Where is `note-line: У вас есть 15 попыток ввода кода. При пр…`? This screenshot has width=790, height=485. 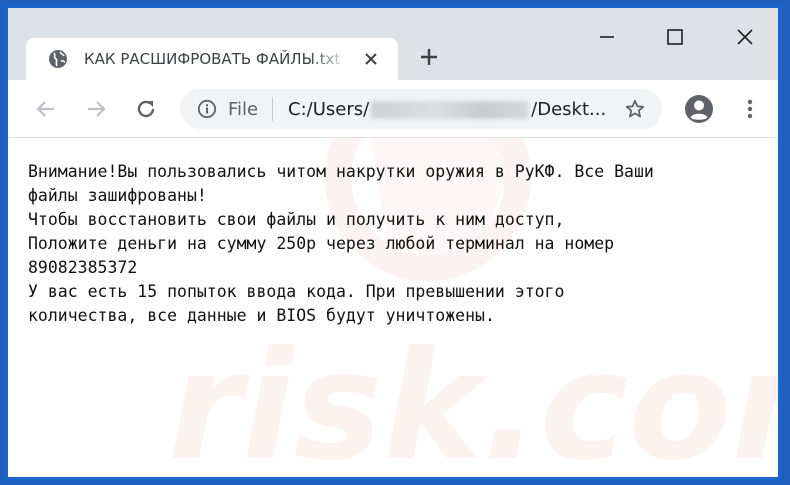
note-line: У вас есть 15 попыток ввода кода. При пр… is located at coordinates (296, 291).